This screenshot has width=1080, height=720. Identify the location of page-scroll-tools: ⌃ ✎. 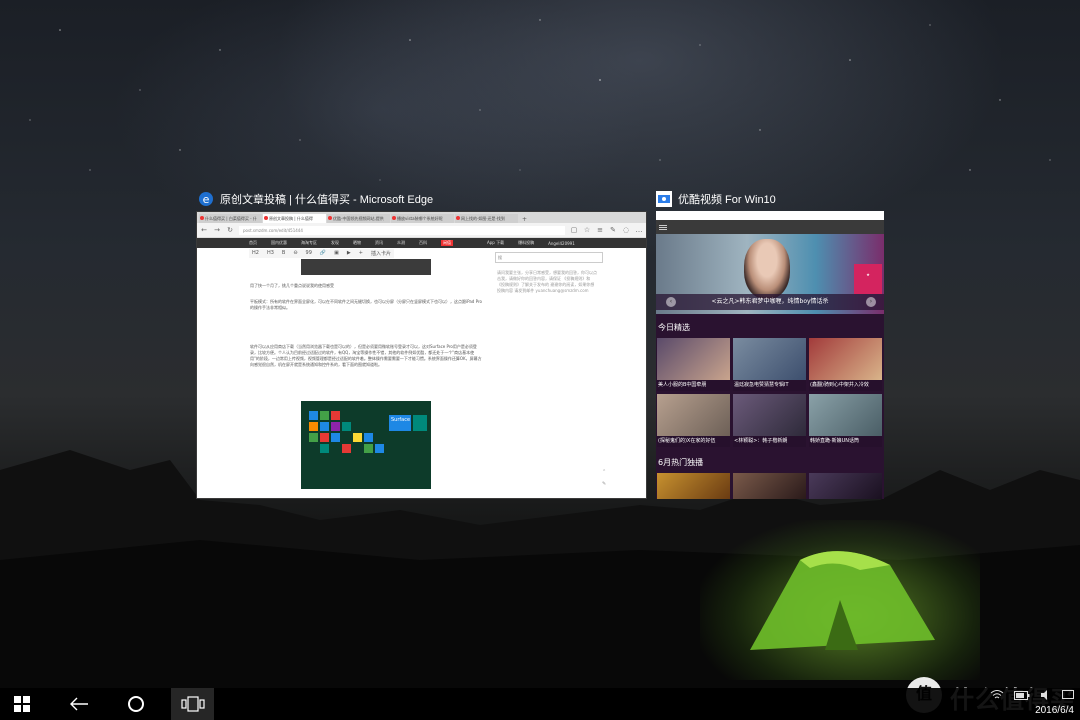
(607, 478).